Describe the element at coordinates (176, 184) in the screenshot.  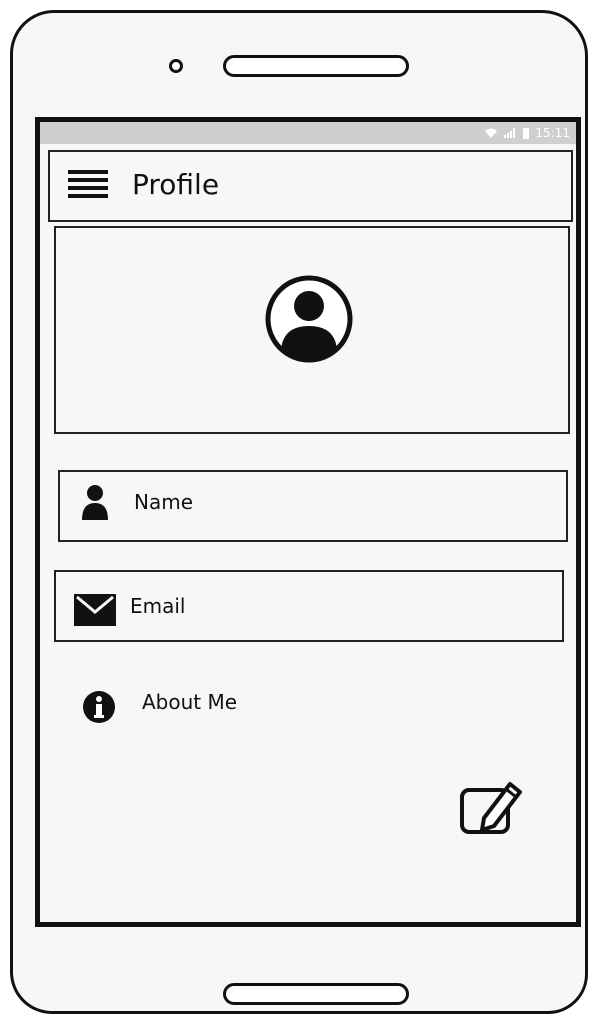
I see `page-title: Profile` at that location.